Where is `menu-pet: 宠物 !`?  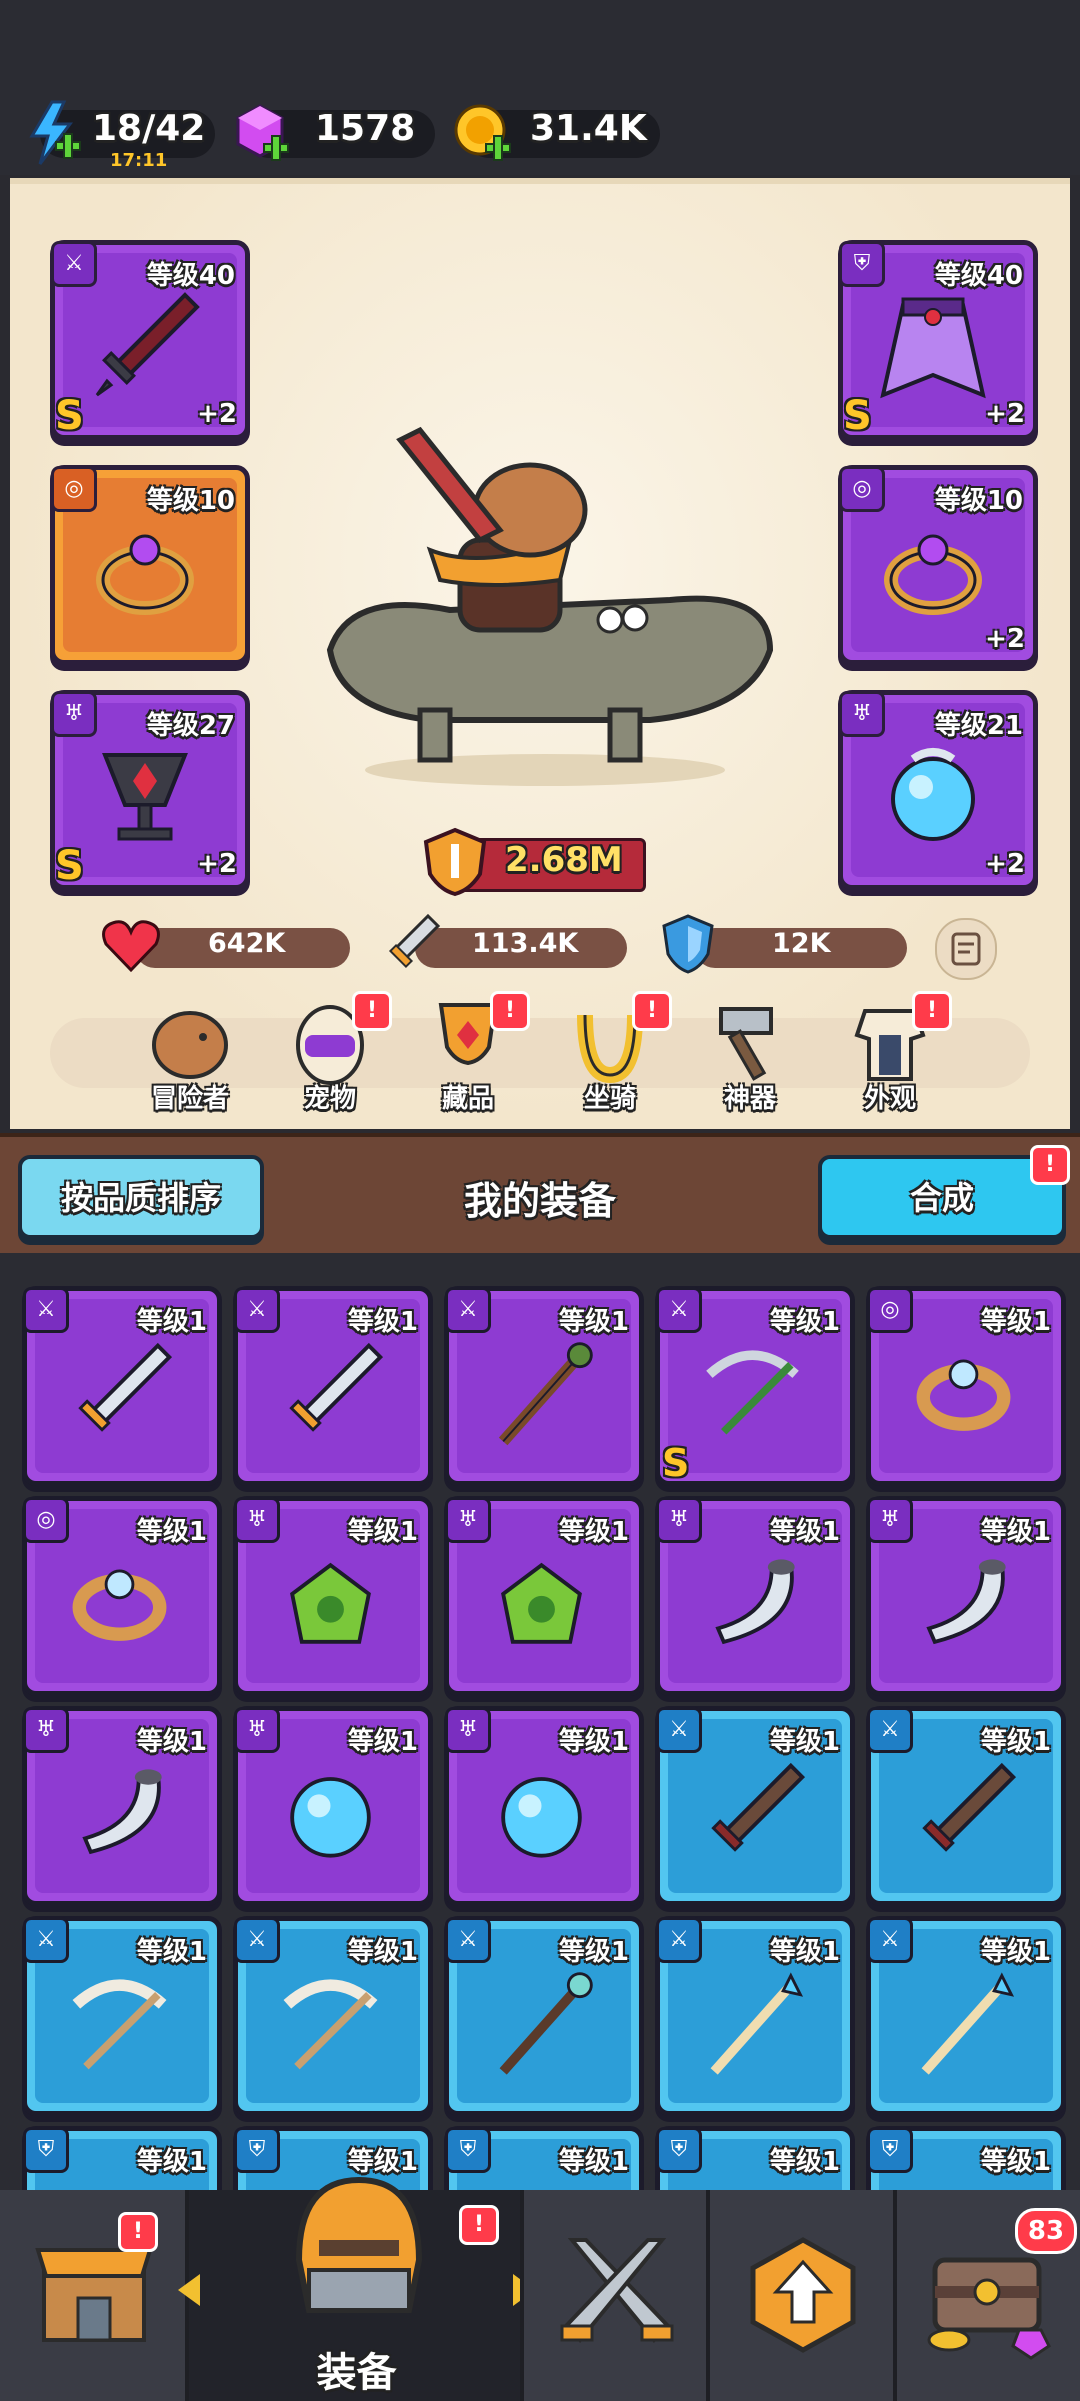
menu-pet: 宠物 ! is located at coordinates (331, 1053).